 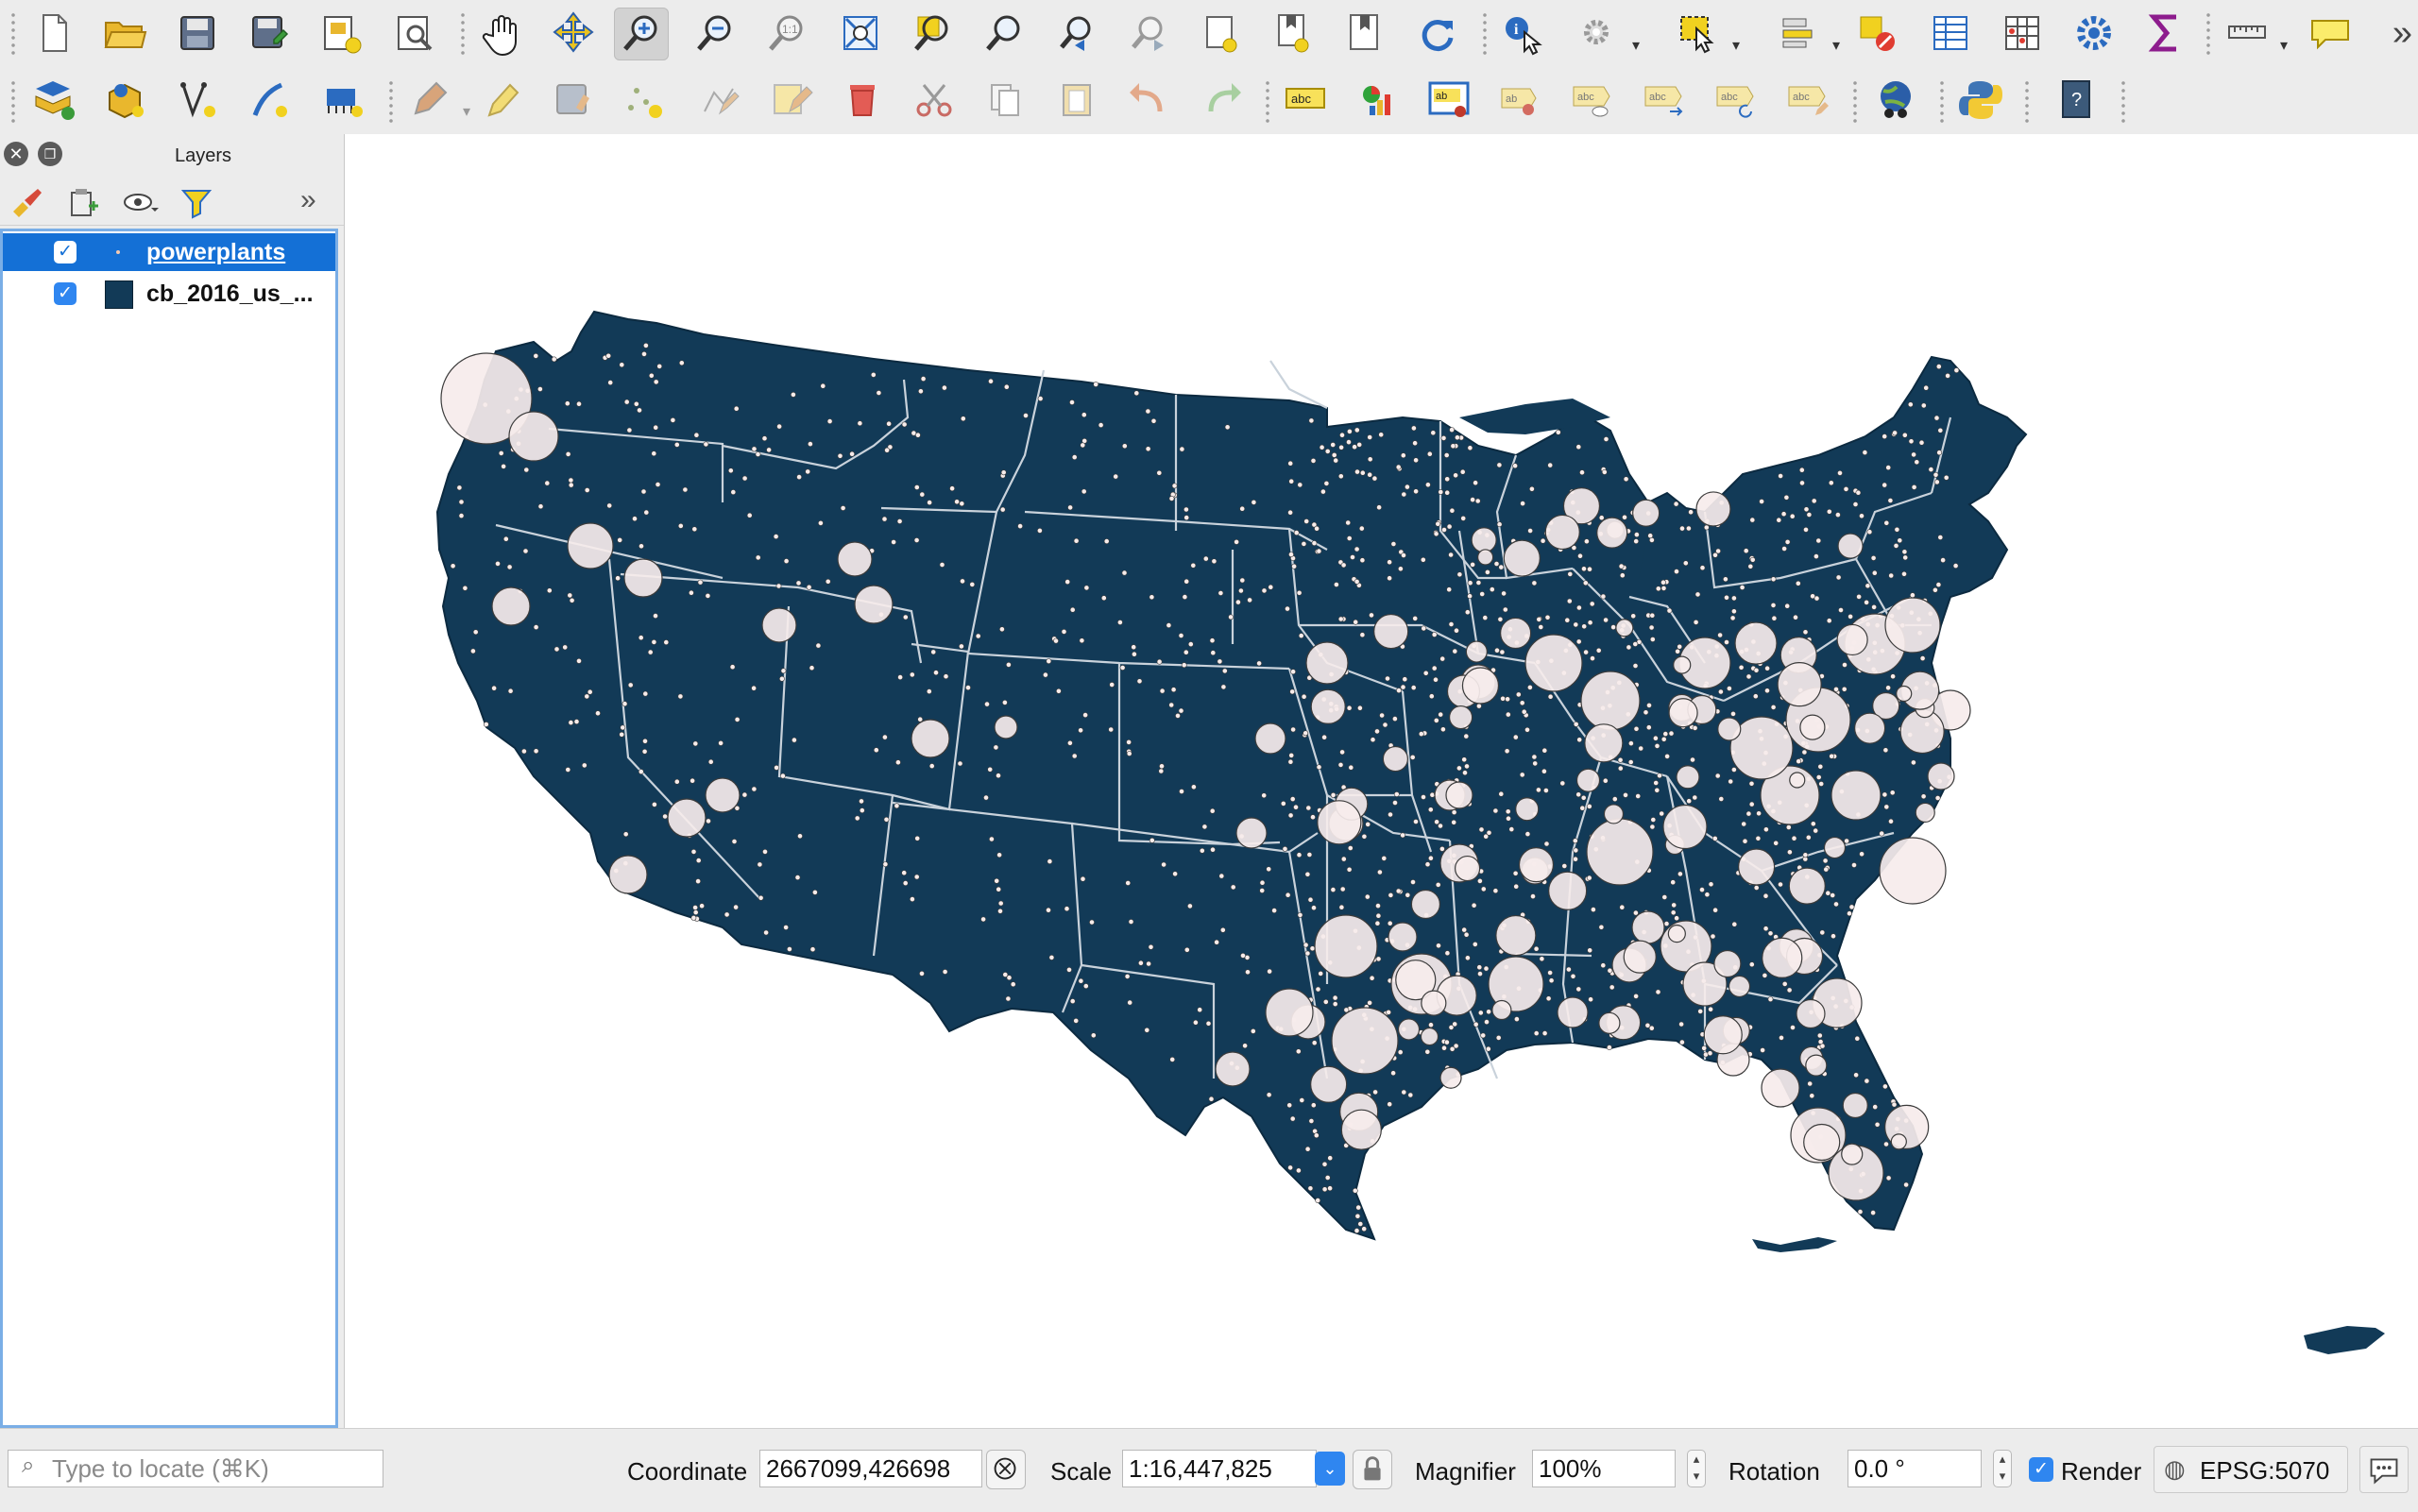 What do you see at coordinates (1915, 1468) in the screenshot?
I see `rotation-field: 0.0 °` at bounding box center [1915, 1468].